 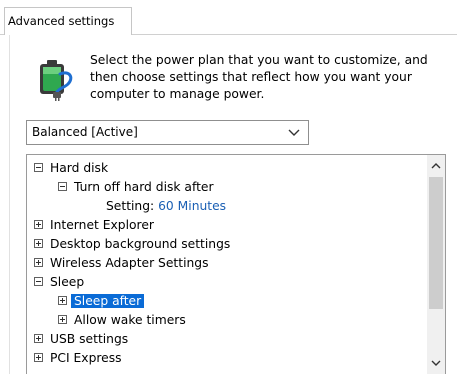 I want to click on tree-item-label: Hard disk, so click(x=79, y=168).